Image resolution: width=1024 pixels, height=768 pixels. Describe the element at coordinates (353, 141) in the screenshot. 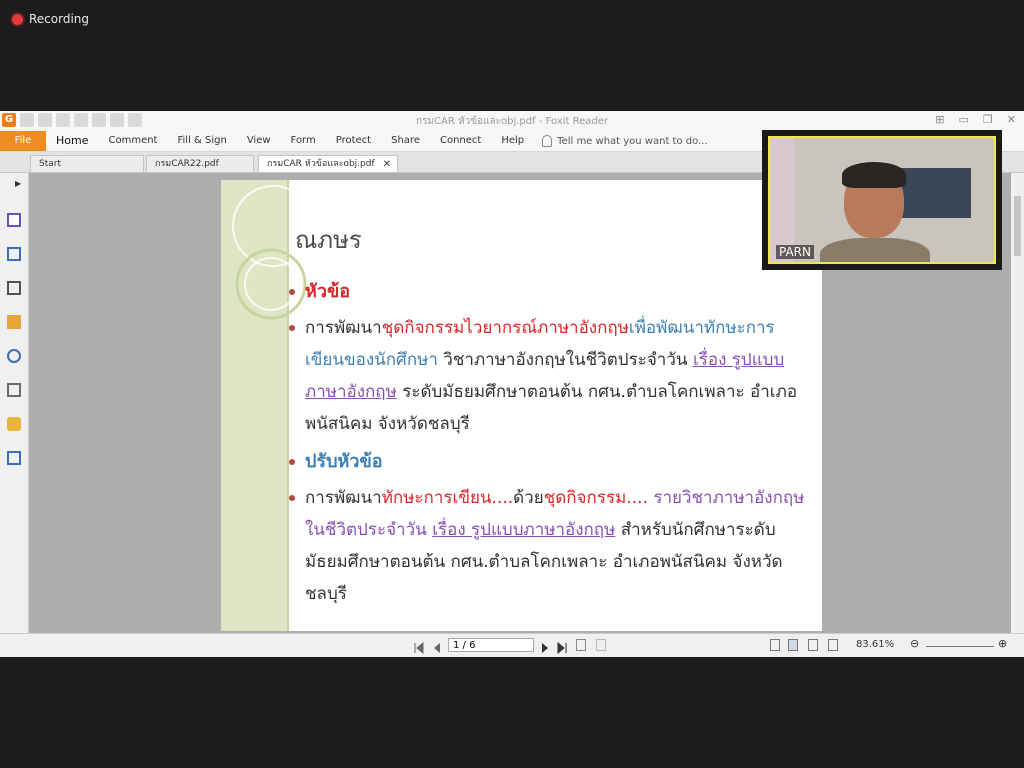

I see `menu-protect: Protect` at that location.